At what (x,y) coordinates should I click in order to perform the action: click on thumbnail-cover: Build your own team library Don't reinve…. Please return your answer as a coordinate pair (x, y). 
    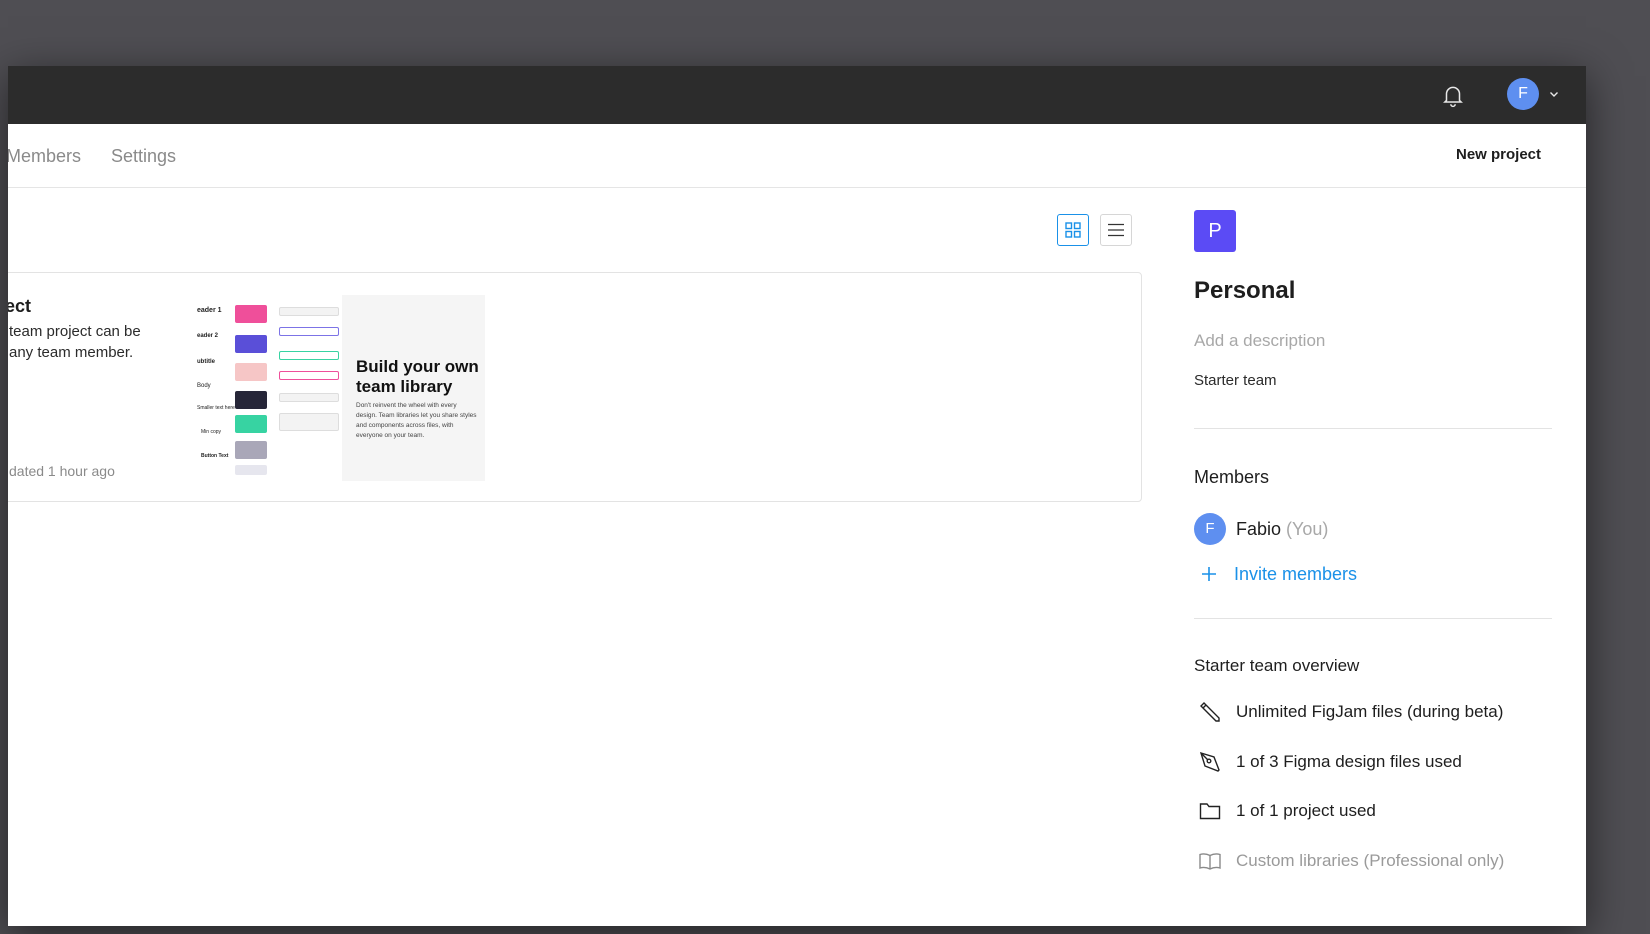
    Looking at the image, I should click on (413, 388).